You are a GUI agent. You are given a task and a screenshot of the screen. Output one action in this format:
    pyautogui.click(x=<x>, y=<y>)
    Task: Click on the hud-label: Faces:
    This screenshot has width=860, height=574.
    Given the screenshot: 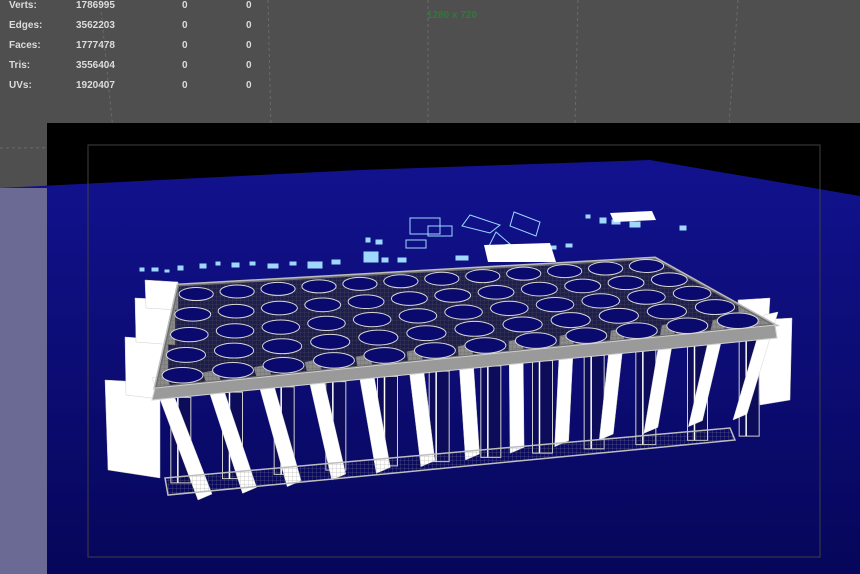 What is the action you would take?
    pyautogui.click(x=25, y=45)
    